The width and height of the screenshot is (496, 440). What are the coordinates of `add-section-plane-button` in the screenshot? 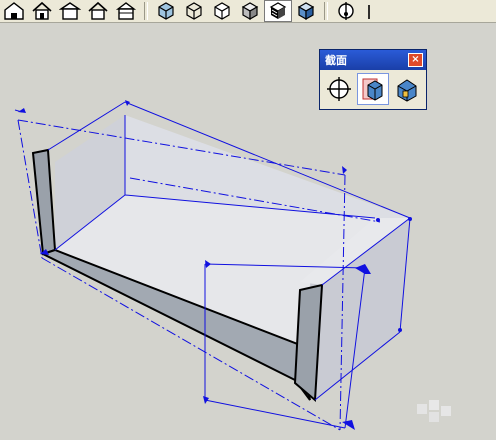 It's located at (339, 89).